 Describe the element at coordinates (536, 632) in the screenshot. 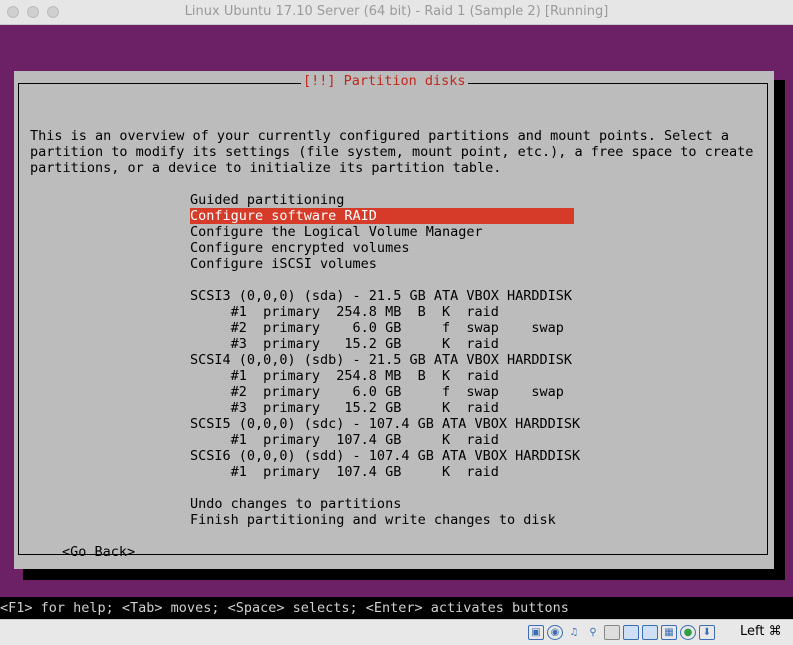

I see `hard-disk-icon: ▣` at that location.